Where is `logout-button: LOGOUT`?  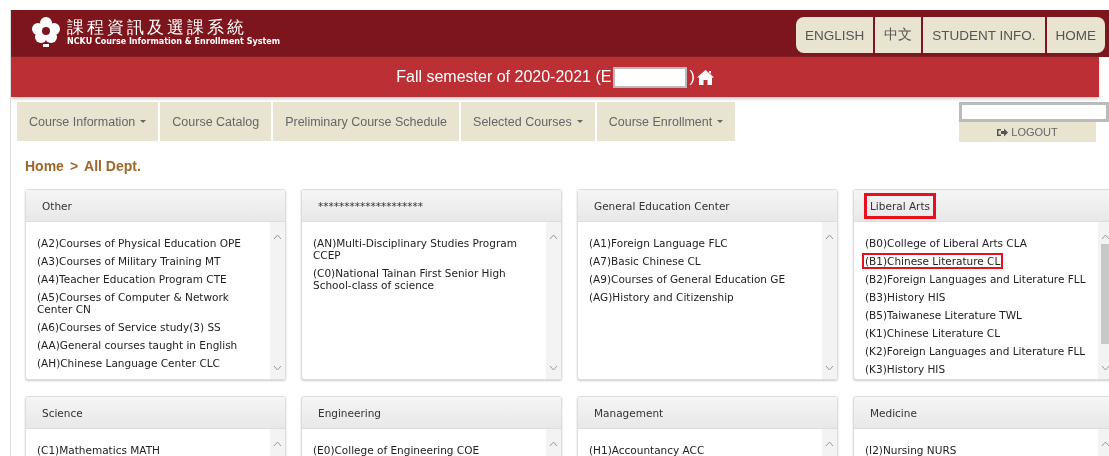
logout-button: LOGOUT is located at coordinates (1027, 132).